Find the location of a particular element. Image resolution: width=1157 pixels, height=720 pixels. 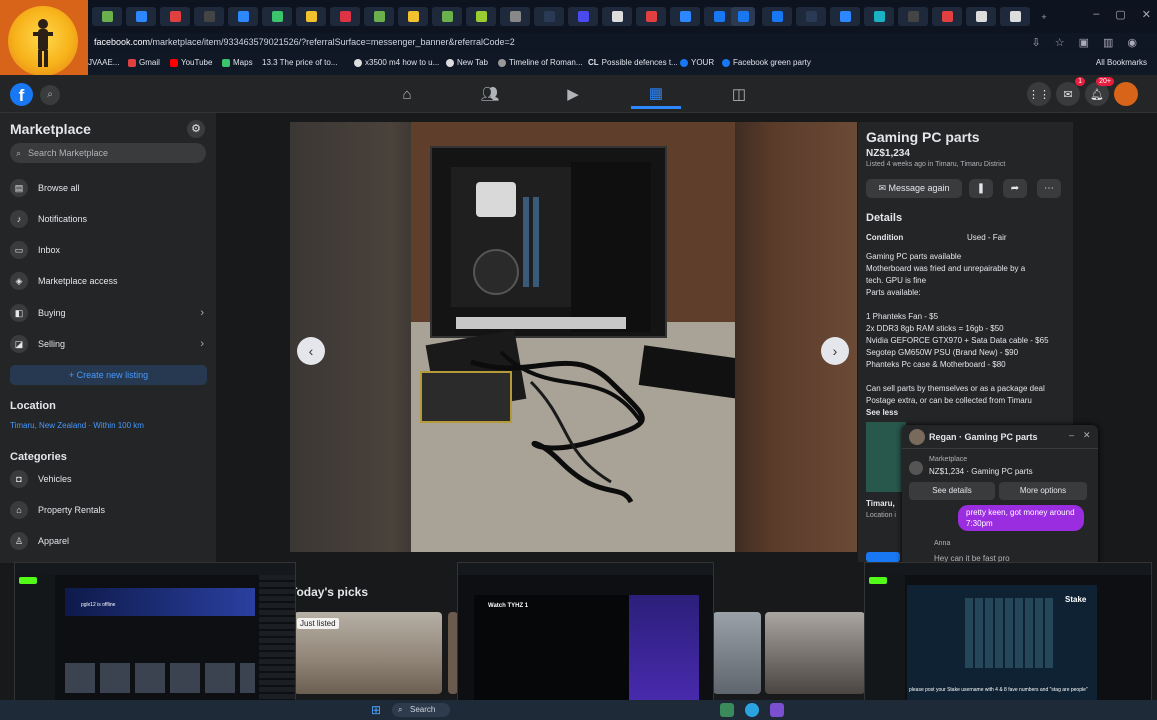

category-vehicles: ◘ Vehicles is located at coordinates (108, 479).